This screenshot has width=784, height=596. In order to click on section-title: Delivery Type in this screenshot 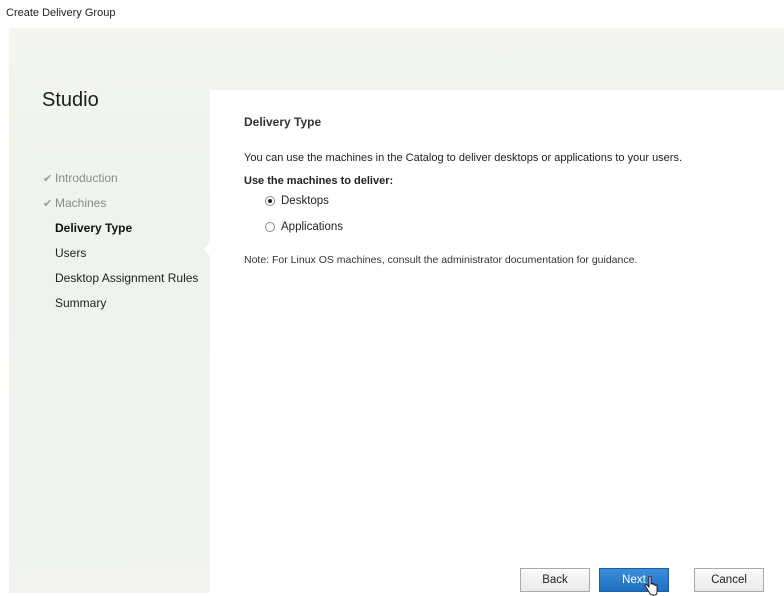, I will do `click(283, 122)`.